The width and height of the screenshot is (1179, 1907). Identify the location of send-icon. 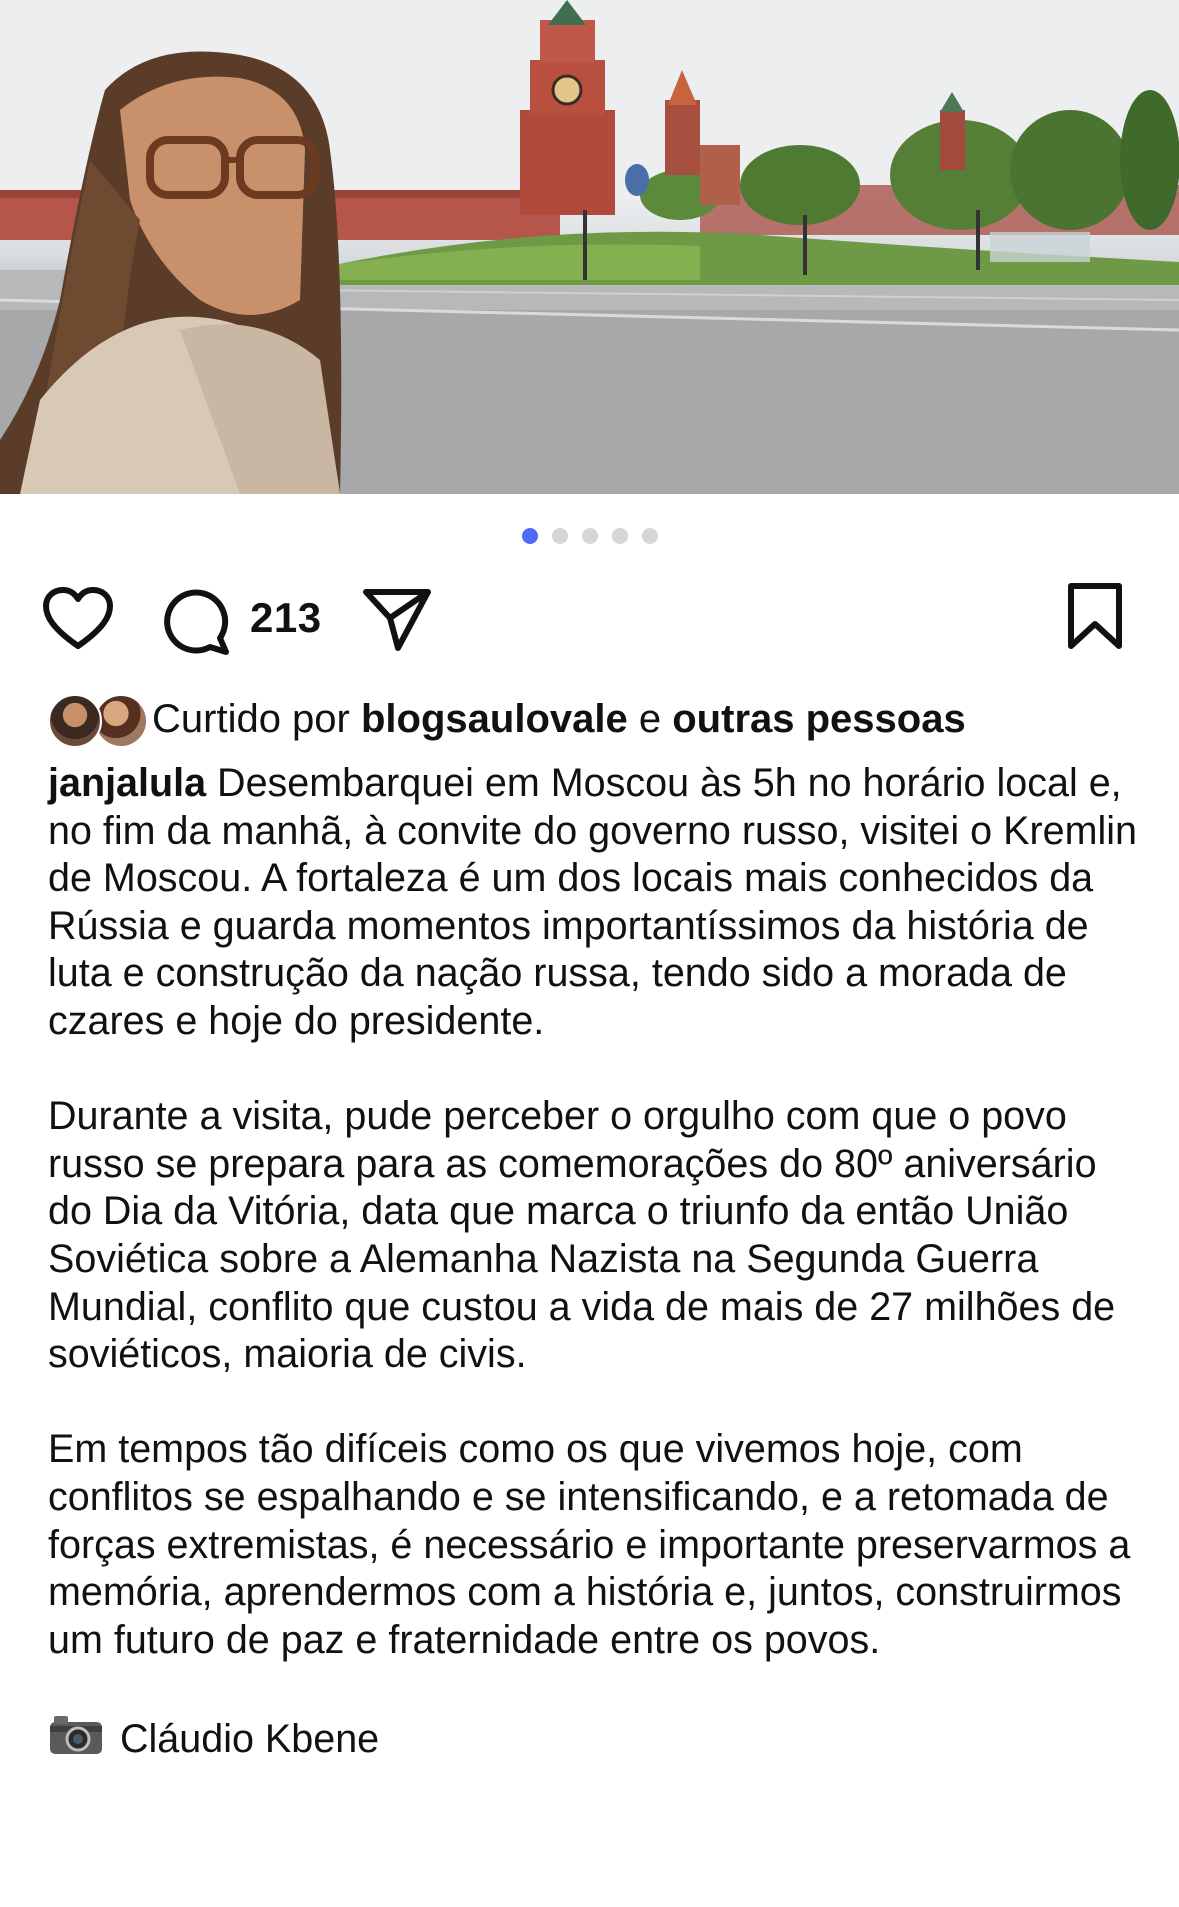
(397, 620).